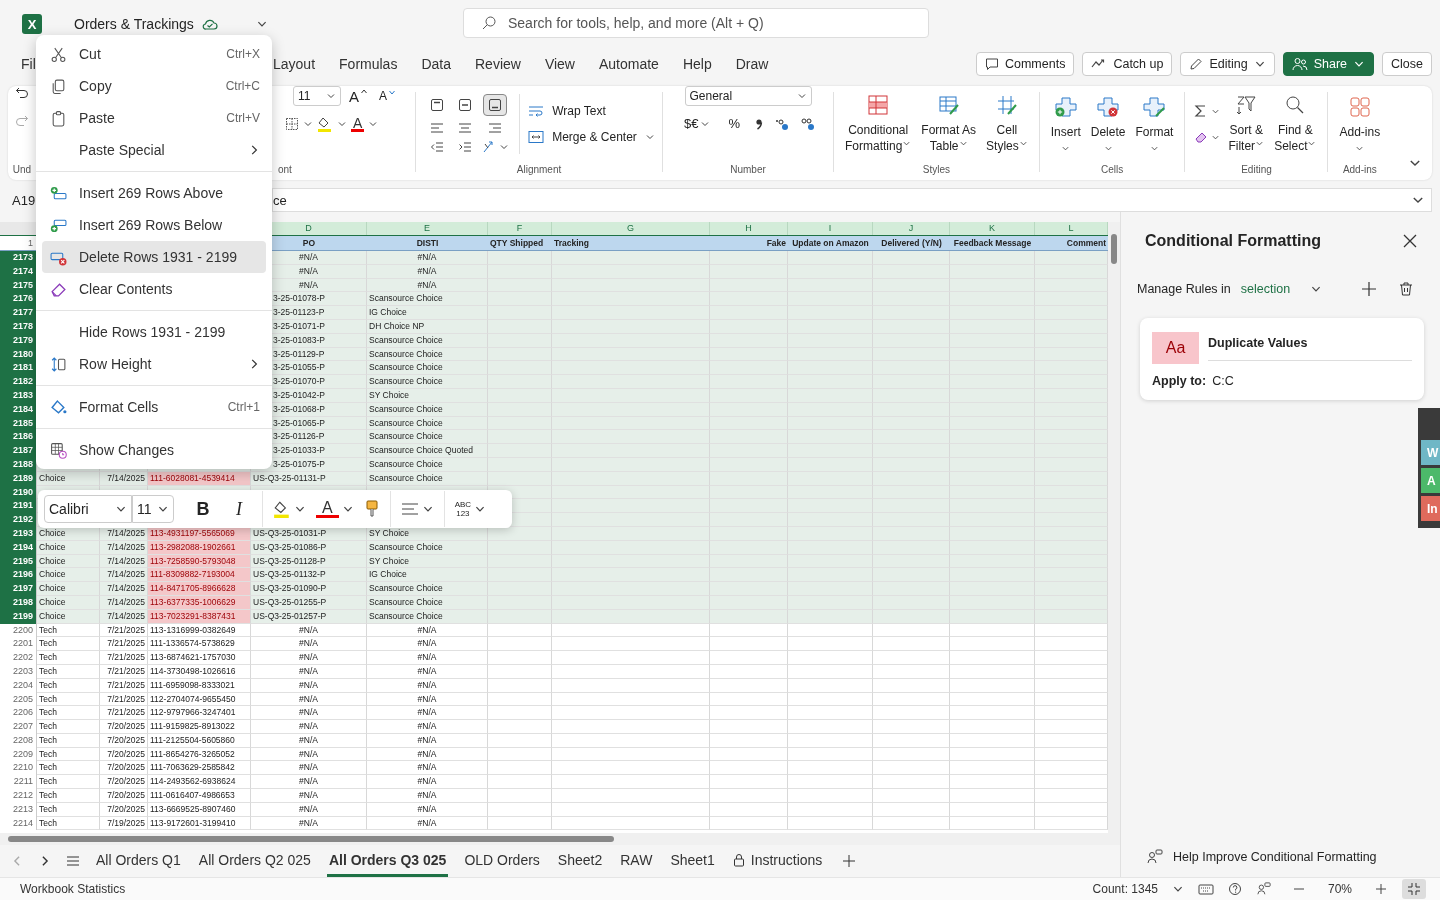 Image resolution: width=1440 pixels, height=900 pixels. What do you see at coordinates (292, 124) in the screenshot?
I see `borders-icon` at bounding box center [292, 124].